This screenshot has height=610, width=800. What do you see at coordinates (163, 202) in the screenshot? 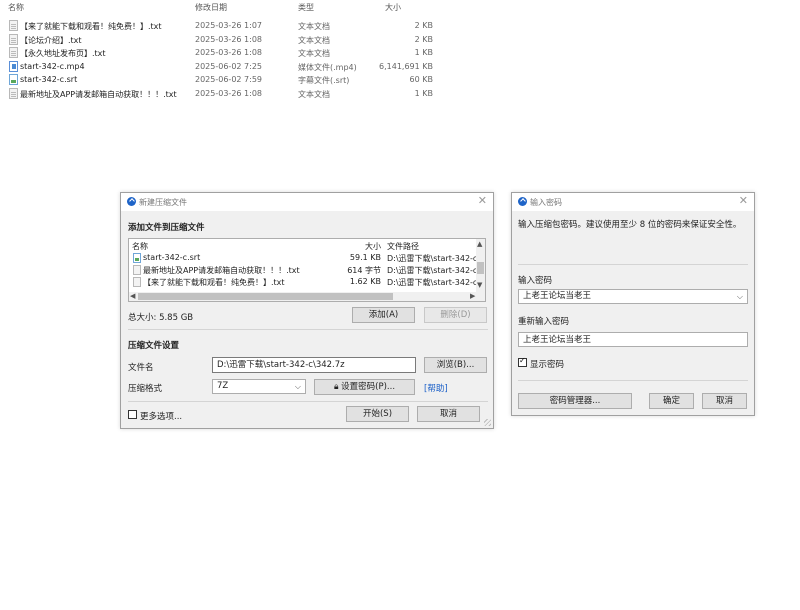
I see `dialog-title: 新建压缩文件` at bounding box center [163, 202].